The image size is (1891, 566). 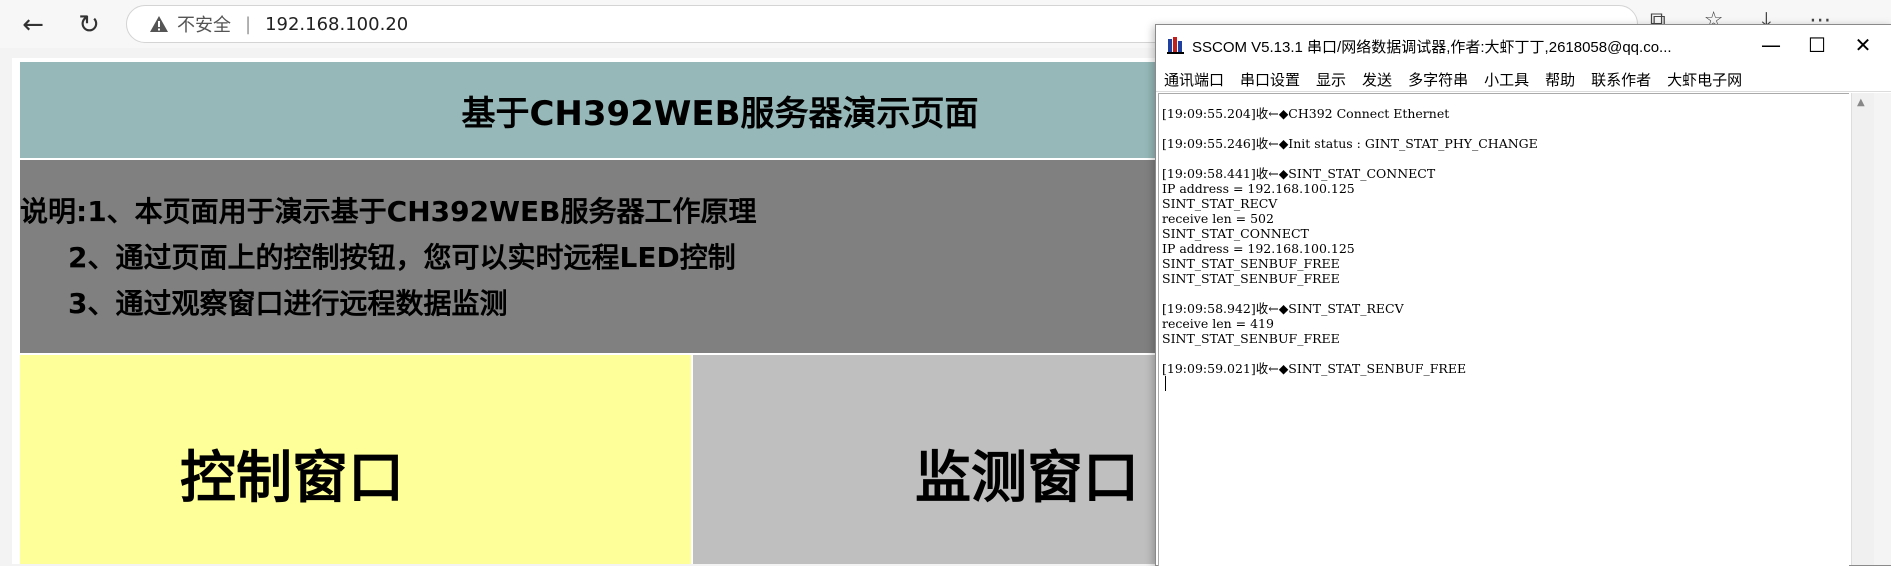 I want to click on description-line-1: 说明:1、本页面用于演示基于CH392WEB服务器工作原理, so click(x=388, y=211).